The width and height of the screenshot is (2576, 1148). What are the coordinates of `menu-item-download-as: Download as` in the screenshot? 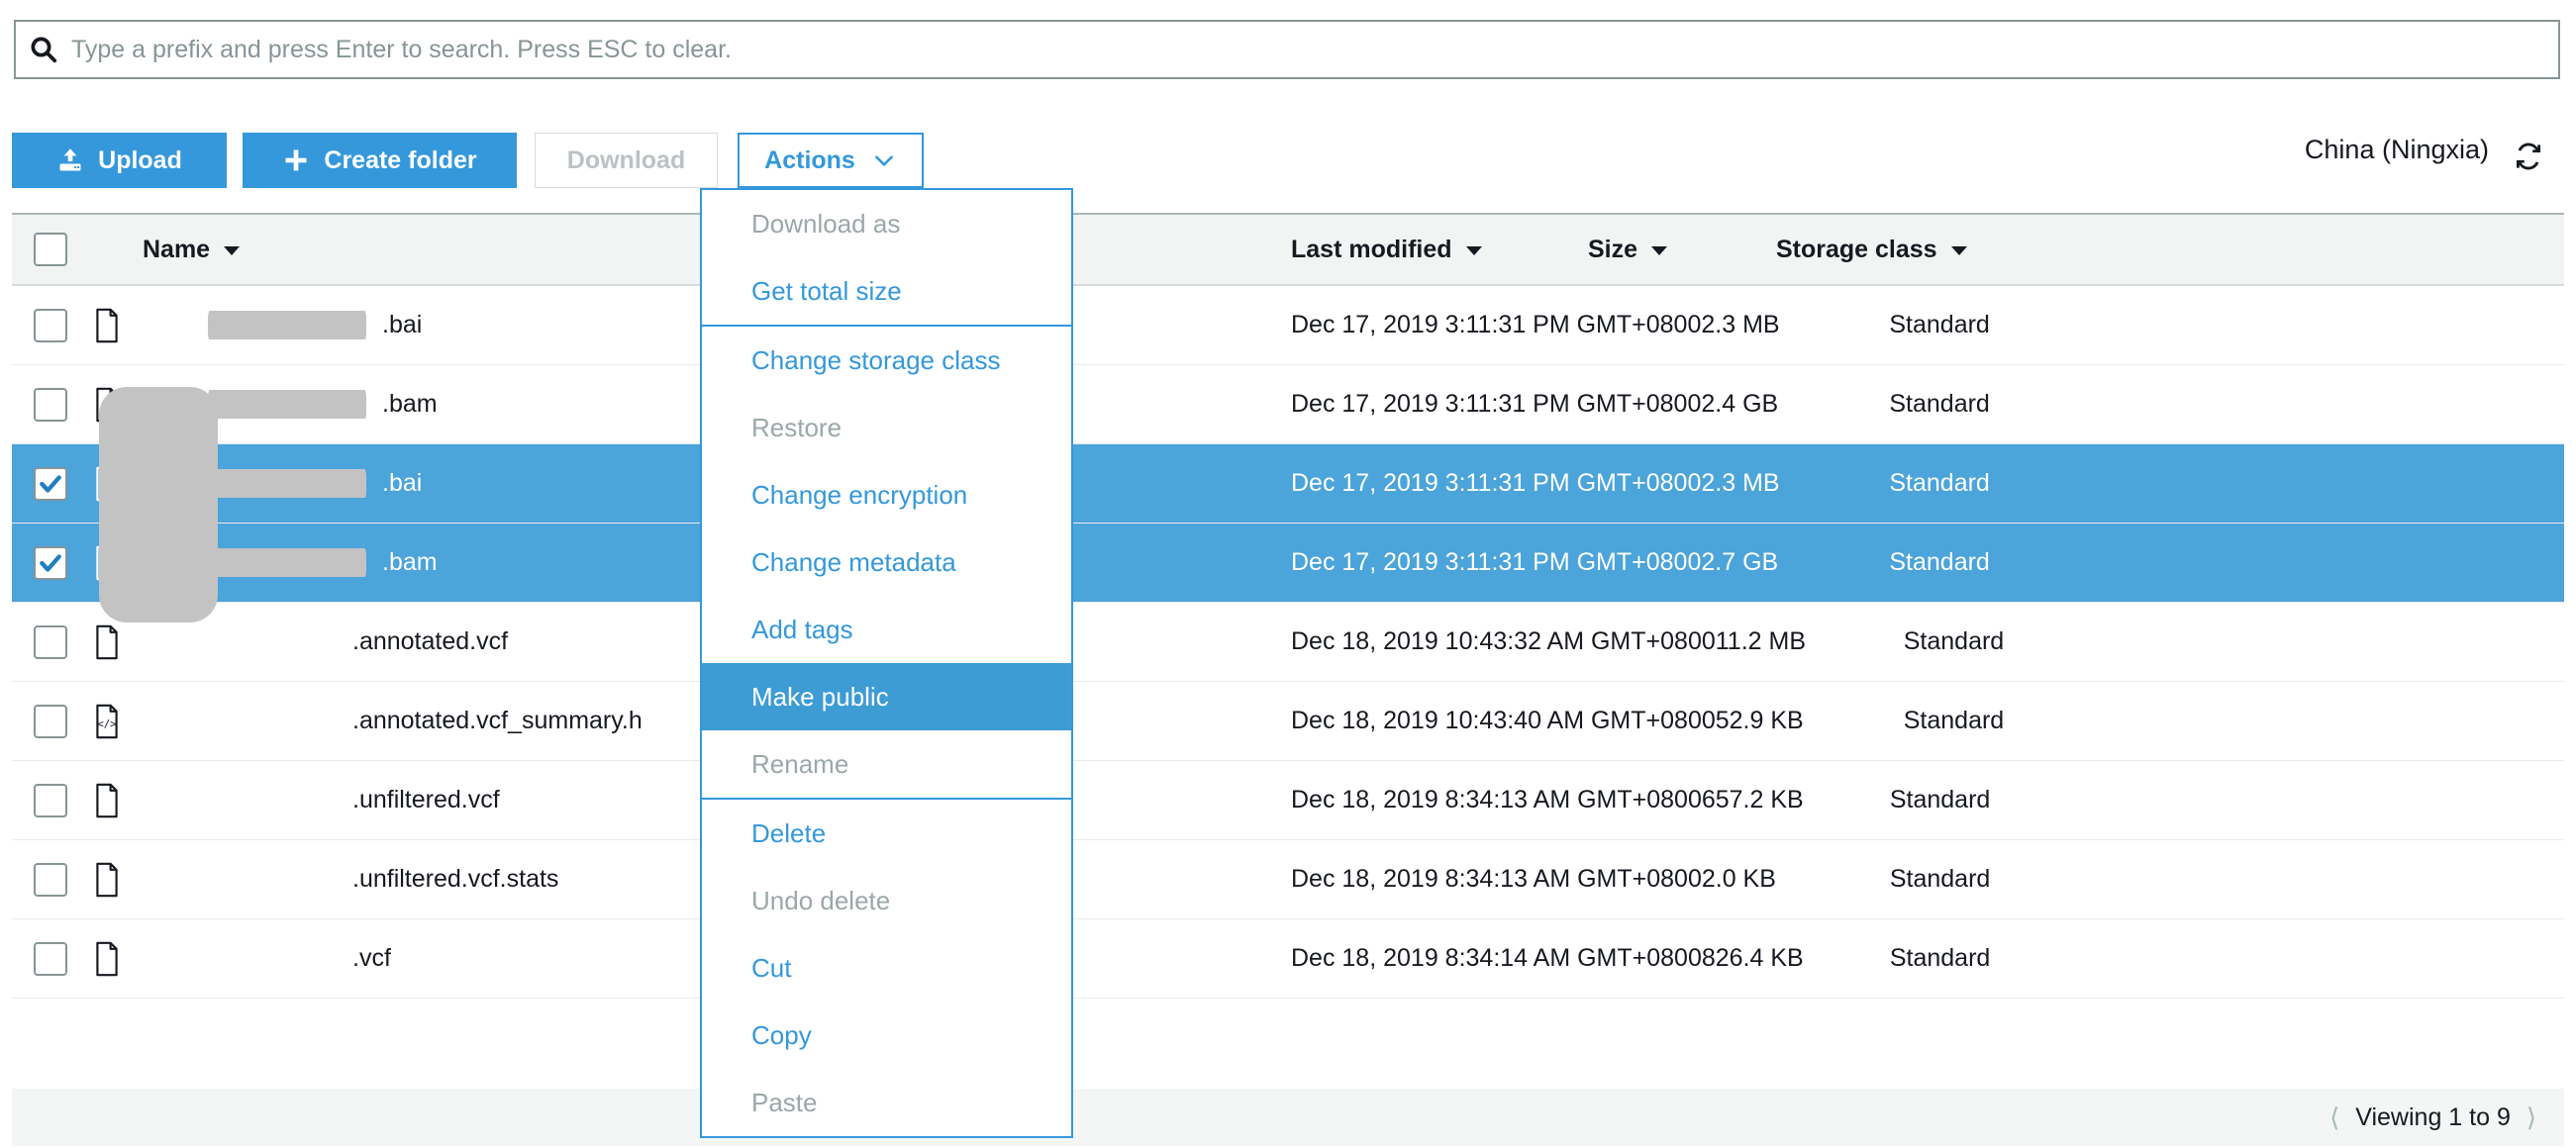 It's located at (826, 223).